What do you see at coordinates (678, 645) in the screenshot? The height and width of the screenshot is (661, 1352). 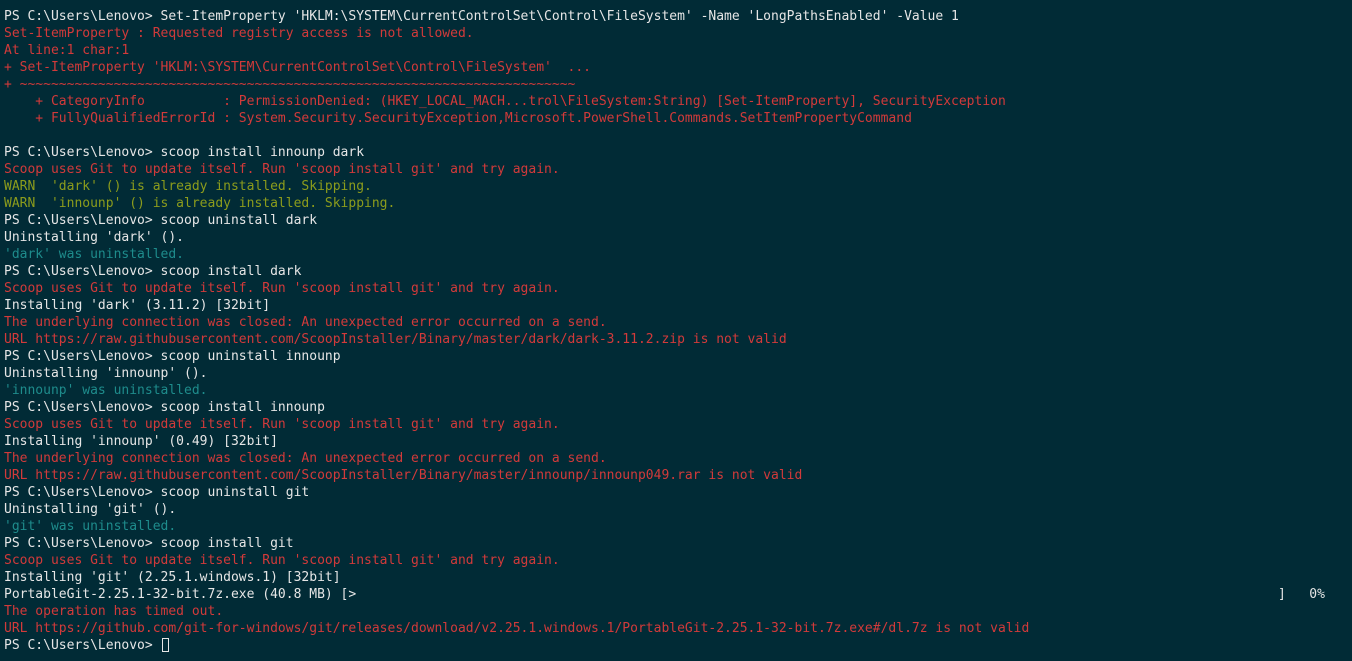 I see `prompt-line: PS C:\Users\Lenovo>` at bounding box center [678, 645].